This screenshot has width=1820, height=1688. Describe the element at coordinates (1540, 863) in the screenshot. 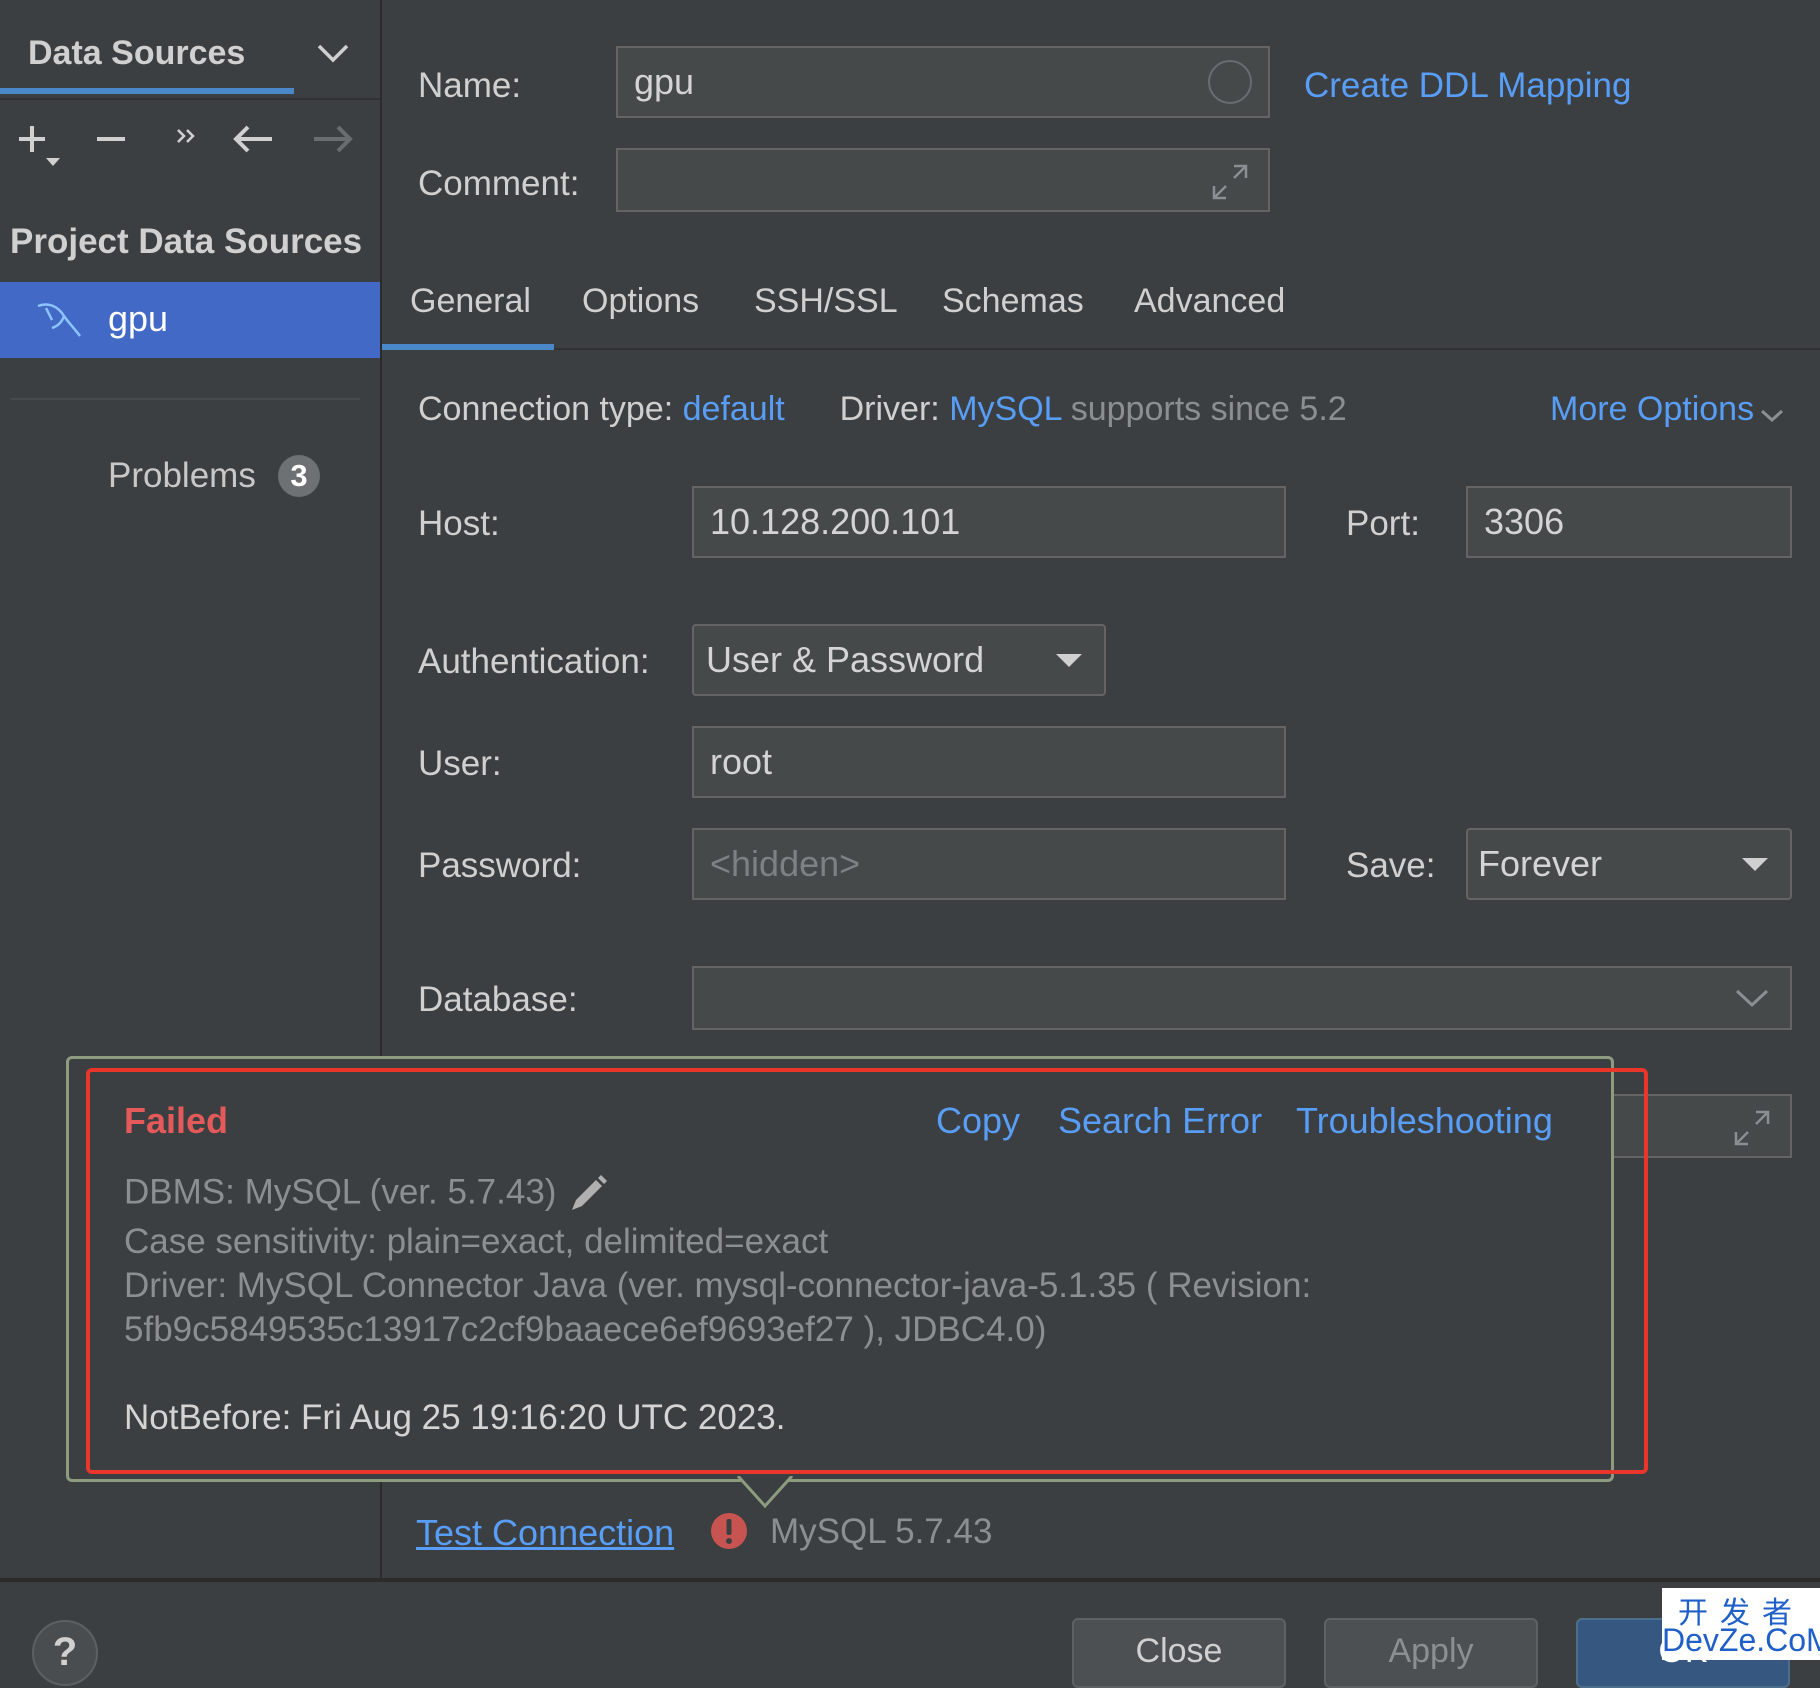

I see `save-value: Forever` at that location.